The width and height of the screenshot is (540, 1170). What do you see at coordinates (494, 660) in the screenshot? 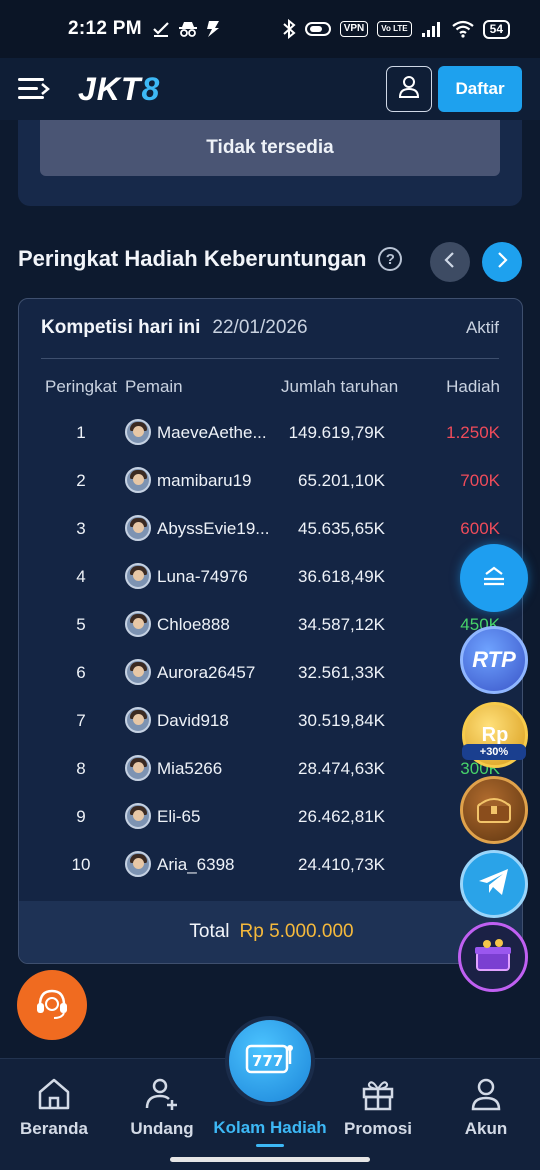
I see `rtp-button: RTP` at bounding box center [494, 660].